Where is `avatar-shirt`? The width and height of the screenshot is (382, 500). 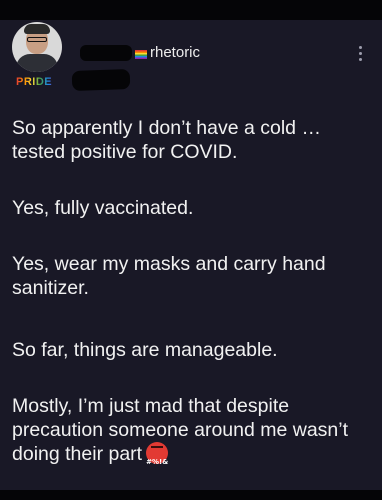
avatar-shirt is located at coordinates (37, 63).